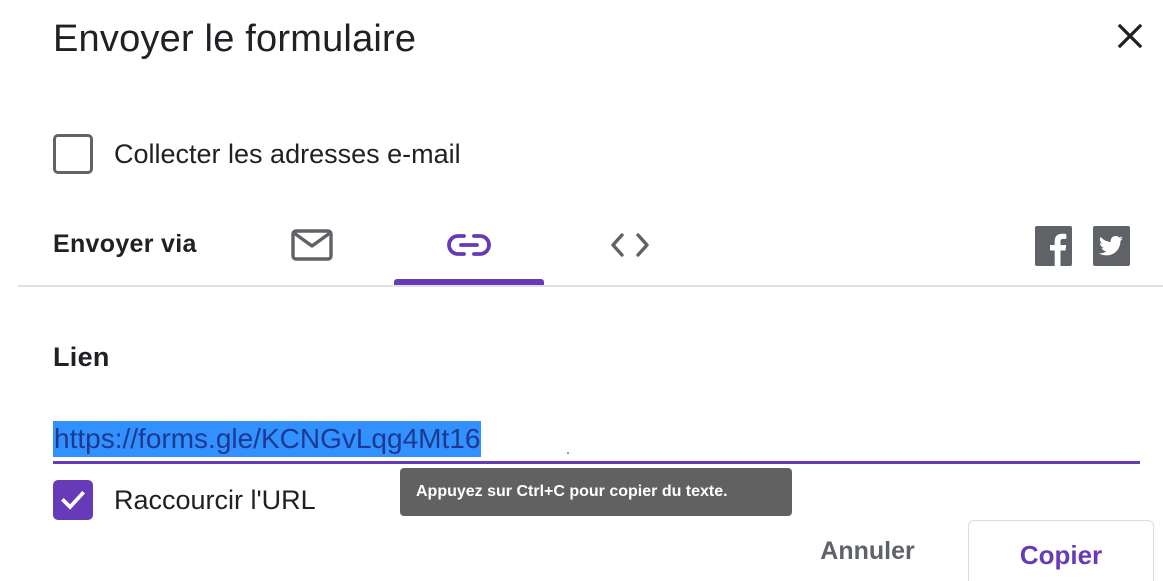 This screenshot has height=581, width=1163. What do you see at coordinates (125, 244) in the screenshot?
I see `send-via-label: Envoyer via` at bounding box center [125, 244].